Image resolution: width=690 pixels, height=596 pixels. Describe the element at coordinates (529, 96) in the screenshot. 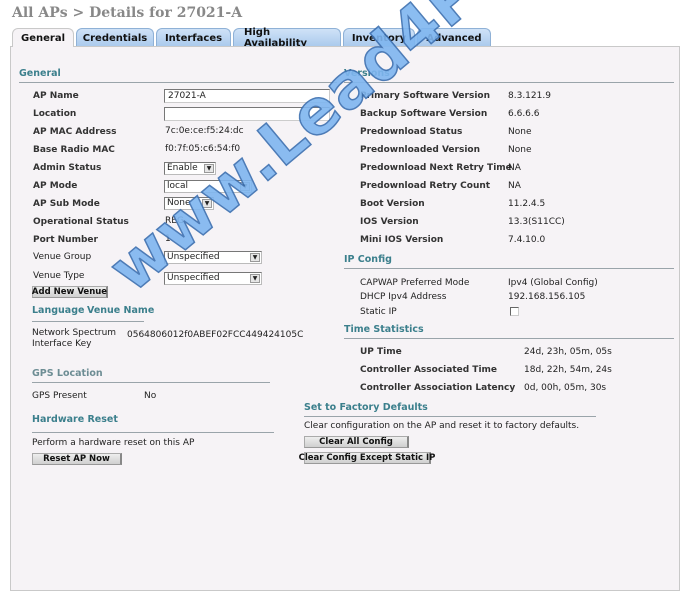

I see `version-value: 8.3.121.9` at that location.